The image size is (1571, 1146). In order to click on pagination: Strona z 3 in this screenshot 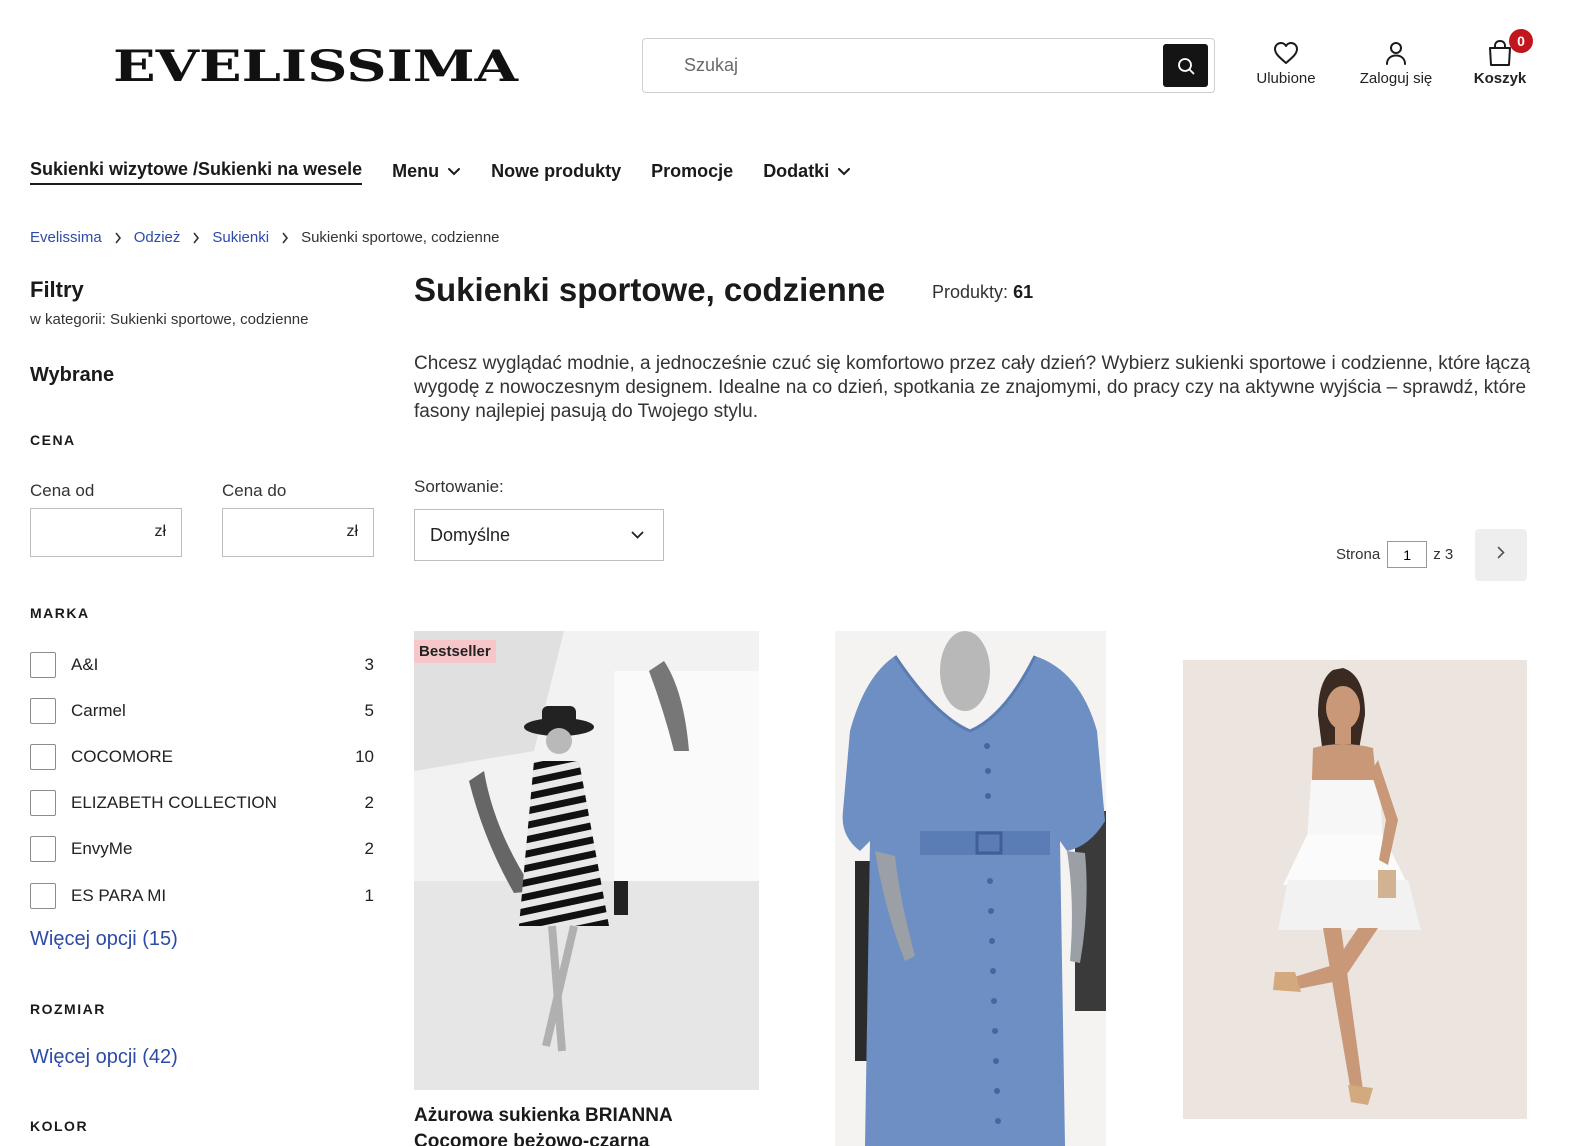, I will do `click(1394, 554)`.